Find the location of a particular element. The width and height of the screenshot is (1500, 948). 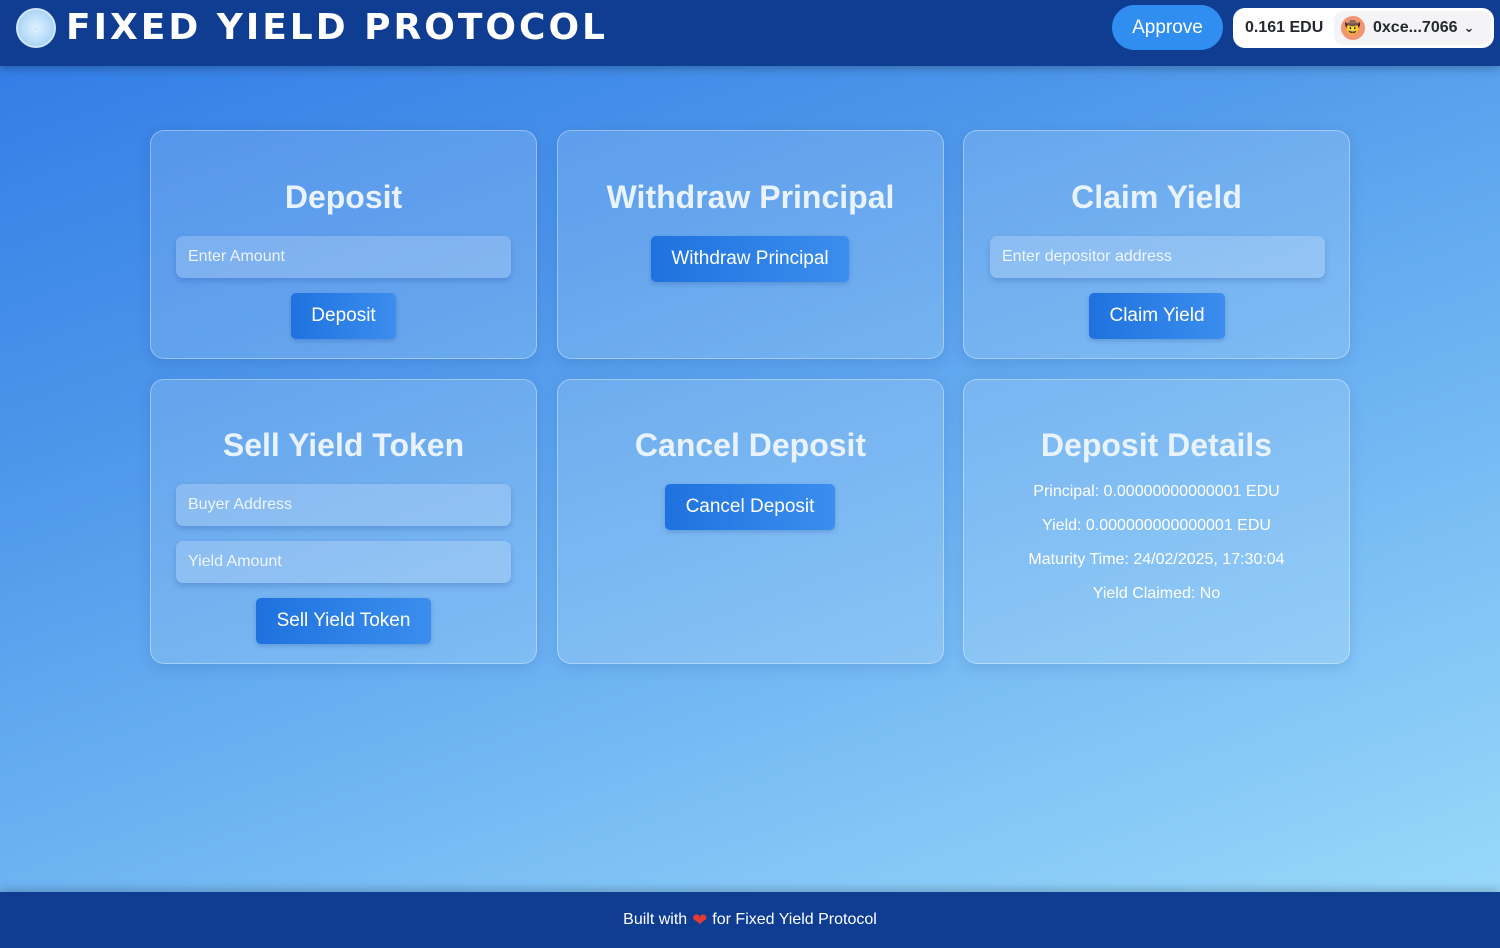

wallet-balance: 0.161 EDU is located at coordinates (1283, 28).